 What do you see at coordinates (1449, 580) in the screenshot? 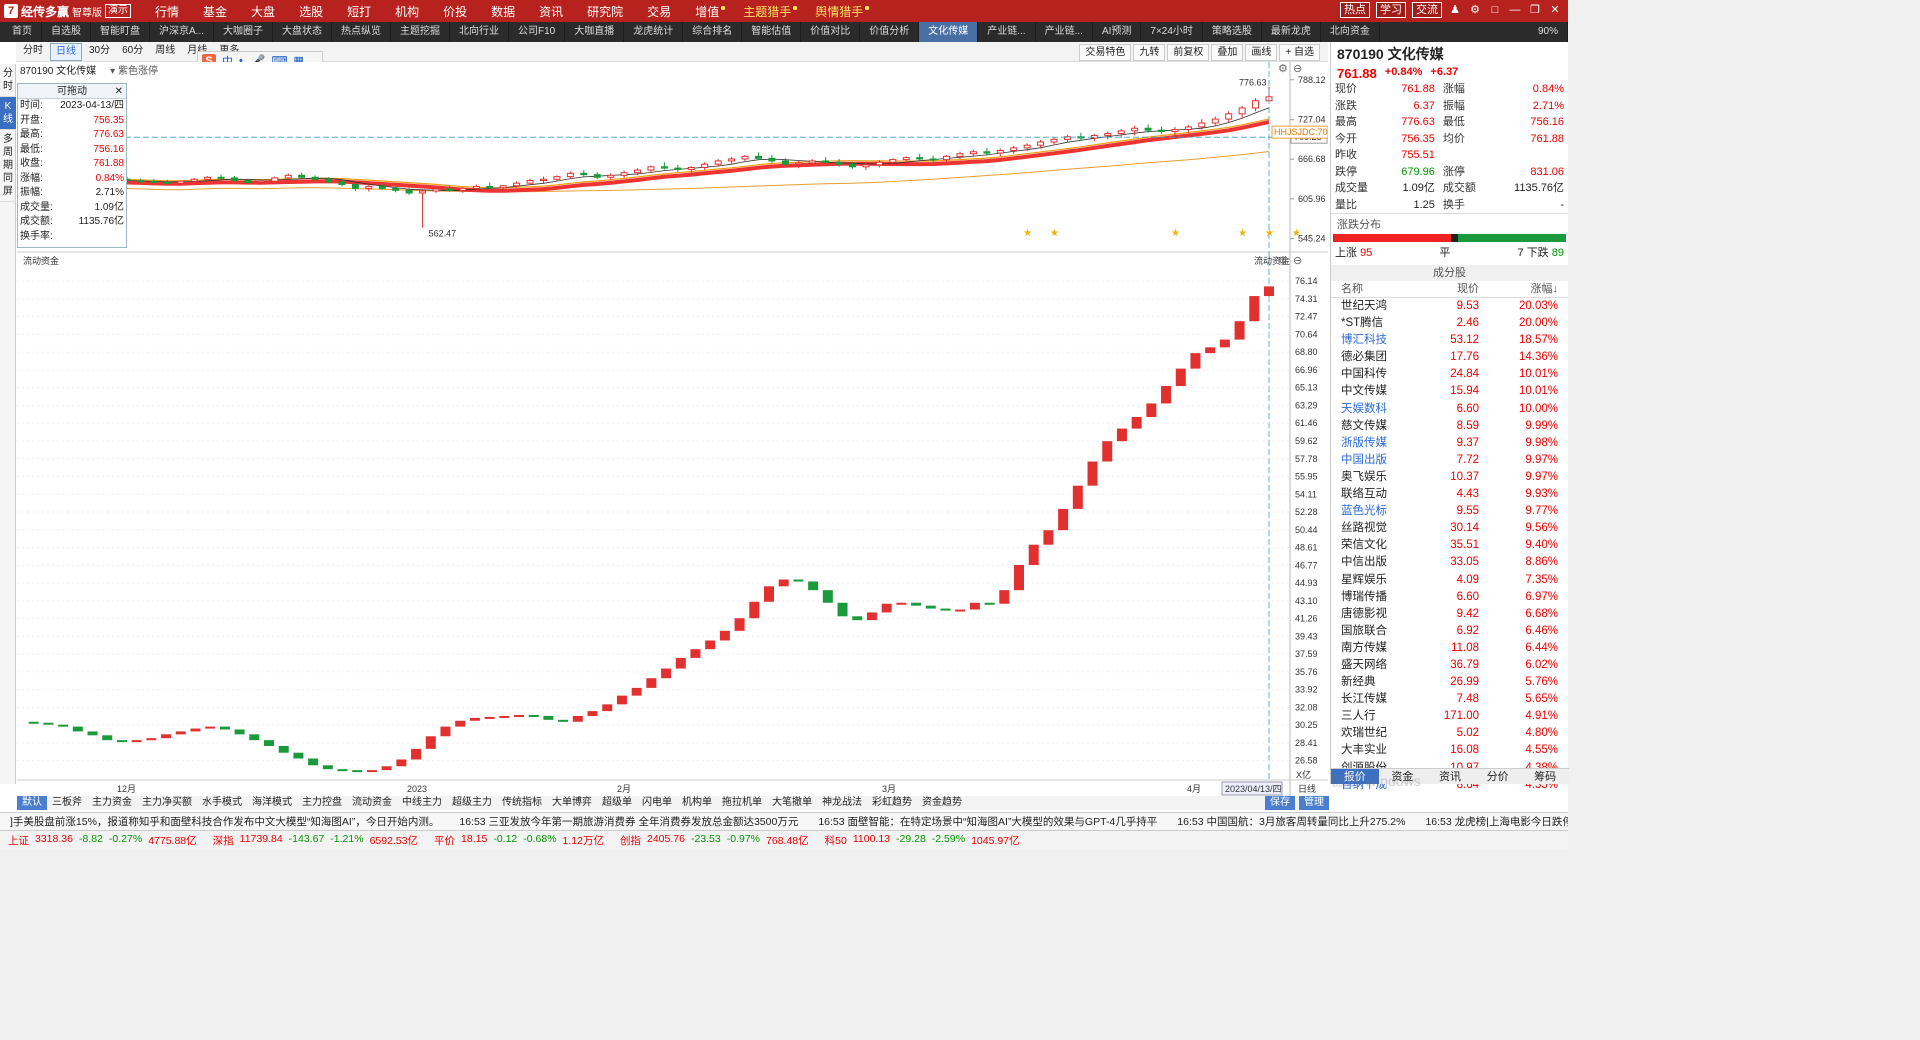
I see `constituent-row: 星辉娱乐 4.09 7.35%` at bounding box center [1449, 580].